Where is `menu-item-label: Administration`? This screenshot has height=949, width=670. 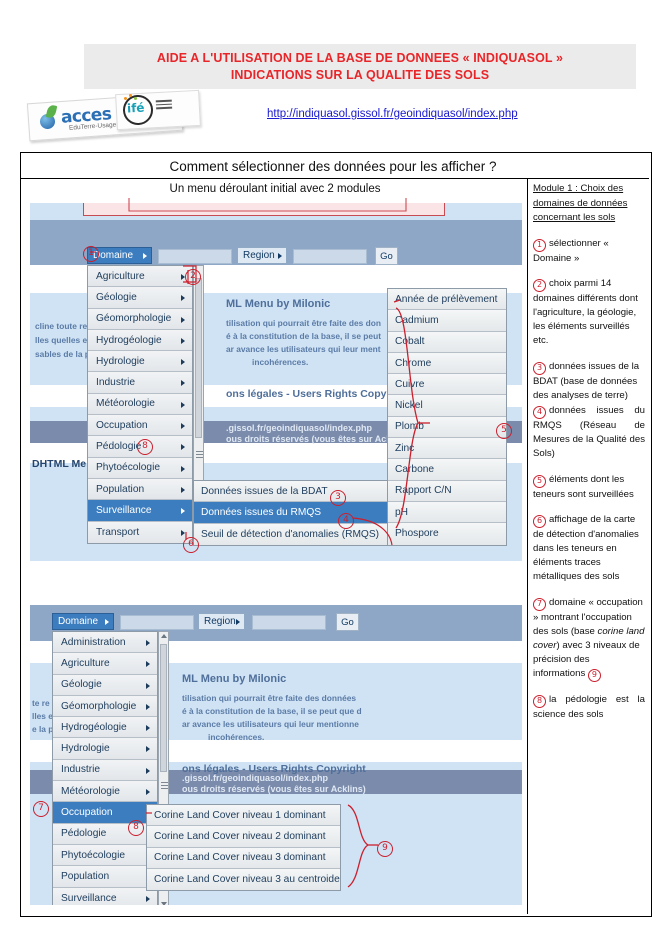
menu-item-label: Administration is located at coordinates (93, 642).